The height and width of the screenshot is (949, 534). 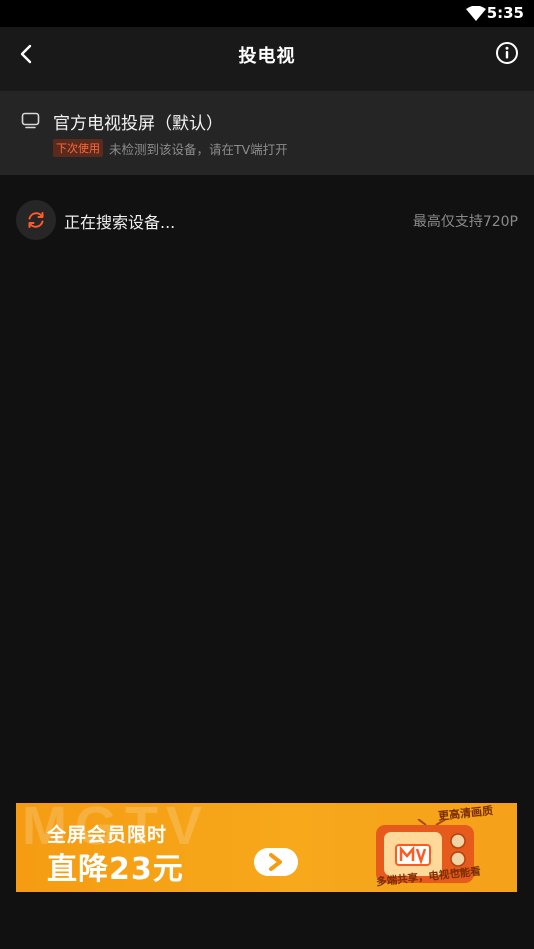 What do you see at coordinates (107, 835) in the screenshot?
I see `banner-headline: 全屏会员限时` at bounding box center [107, 835].